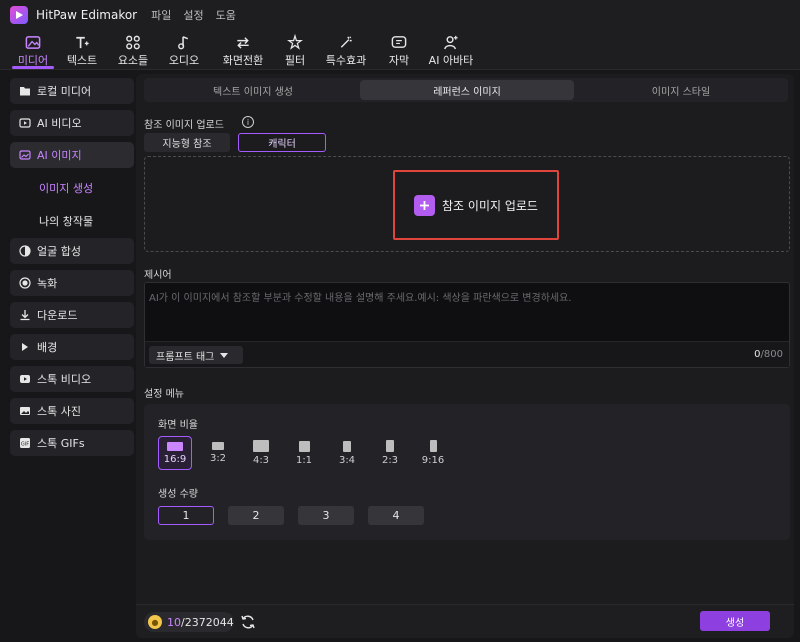  What do you see at coordinates (164, 394) in the screenshot?
I see `settings-label: 설정 메뉴` at bounding box center [164, 394].